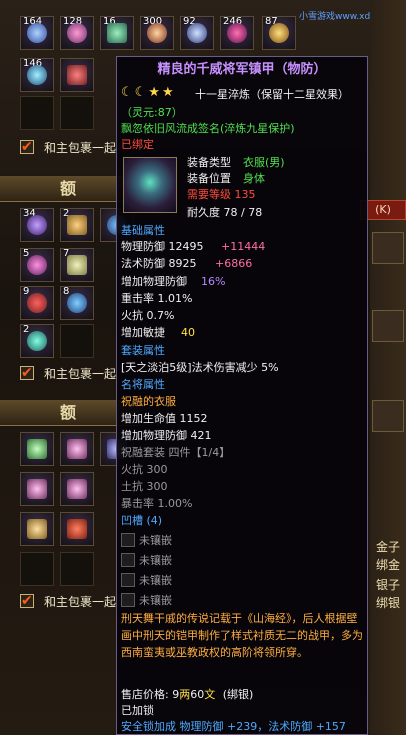 Image resolution: width=406 pixels, height=735 pixels. I want to click on inventory-slot: 246, so click(237, 33).